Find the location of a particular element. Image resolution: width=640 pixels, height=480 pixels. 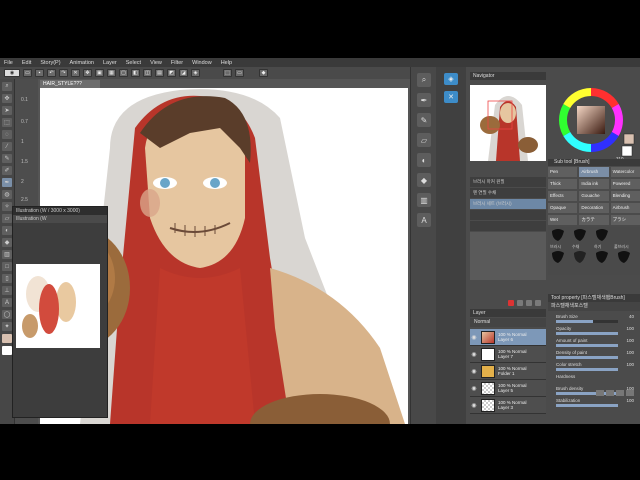

stop-icon is located at coordinates (529, 303).